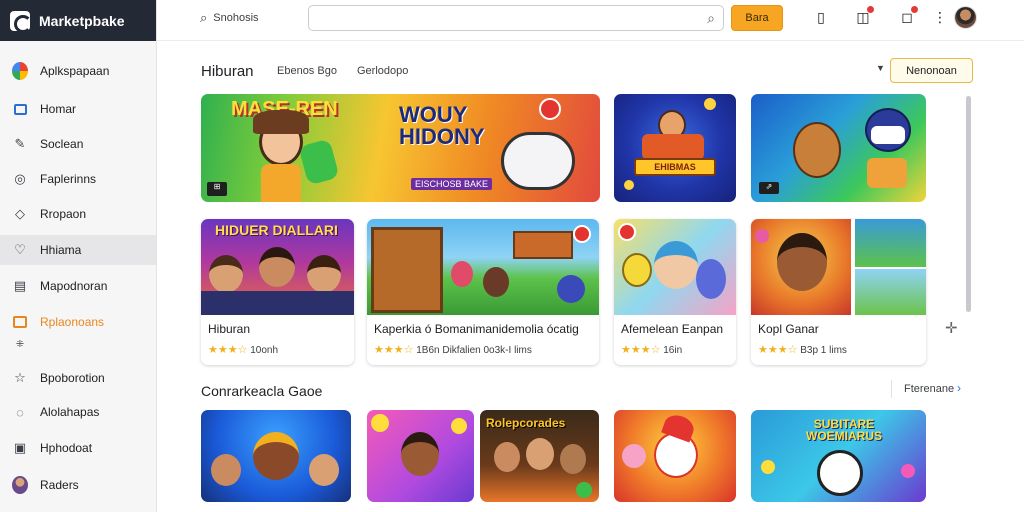  I want to click on house-roof, so click(543, 245).